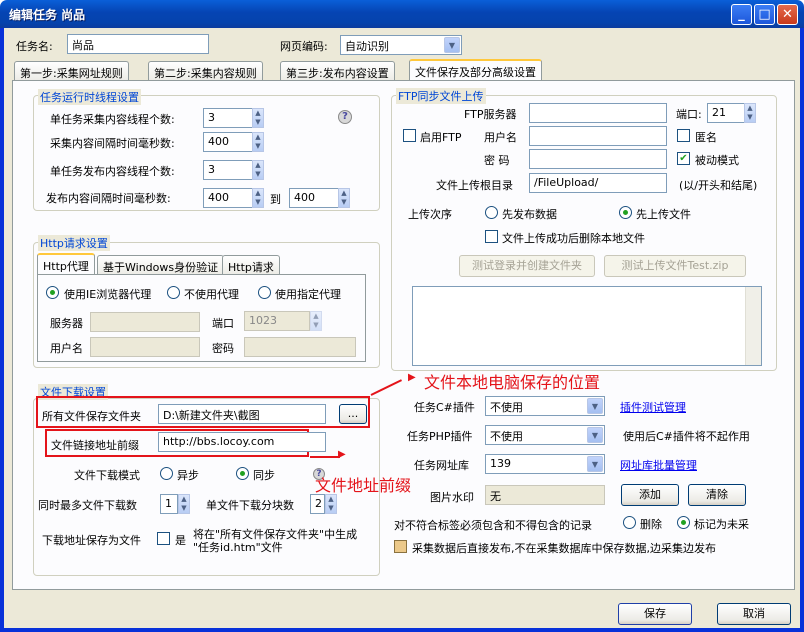  What do you see at coordinates (345, 117) in the screenshot?
I see `help-icon: ?` at bounding box center [345, 117].